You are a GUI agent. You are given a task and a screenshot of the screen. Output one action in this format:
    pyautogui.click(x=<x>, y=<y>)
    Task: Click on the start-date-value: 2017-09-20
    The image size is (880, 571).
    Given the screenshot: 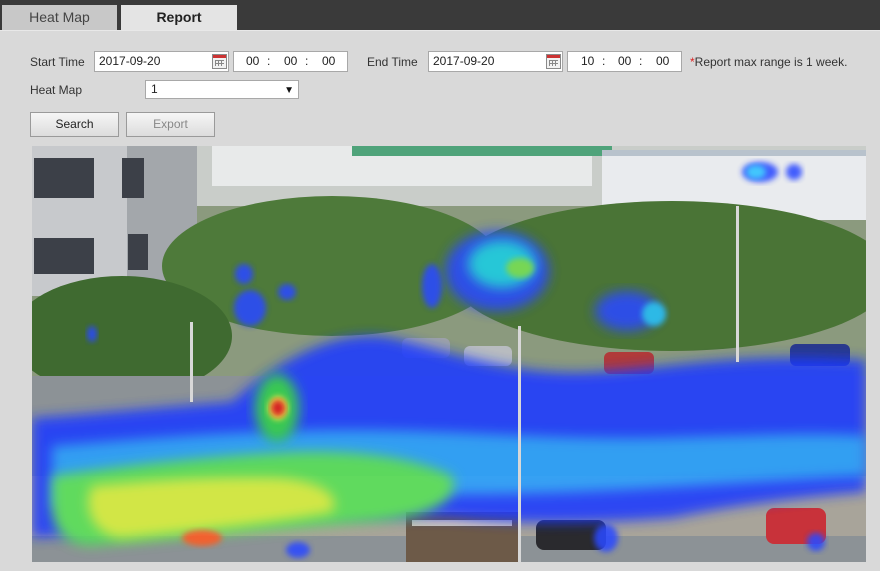 What is the action you would take?
    pyautogui.click(x=130, y=61)
    